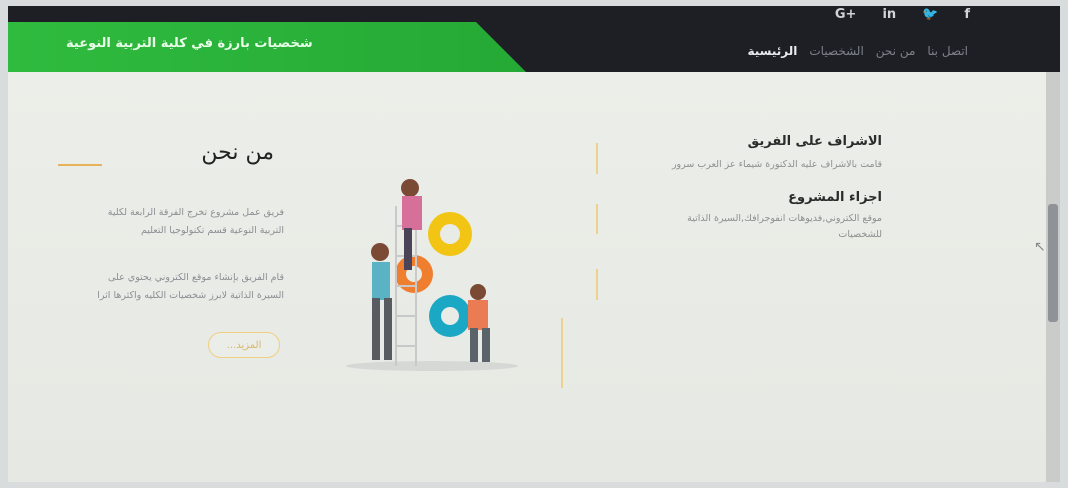  What do you see at coordinates (772, 51) in the screenshot?
I see `nav-home: الرئيسية` at bounding box center [772, 51].